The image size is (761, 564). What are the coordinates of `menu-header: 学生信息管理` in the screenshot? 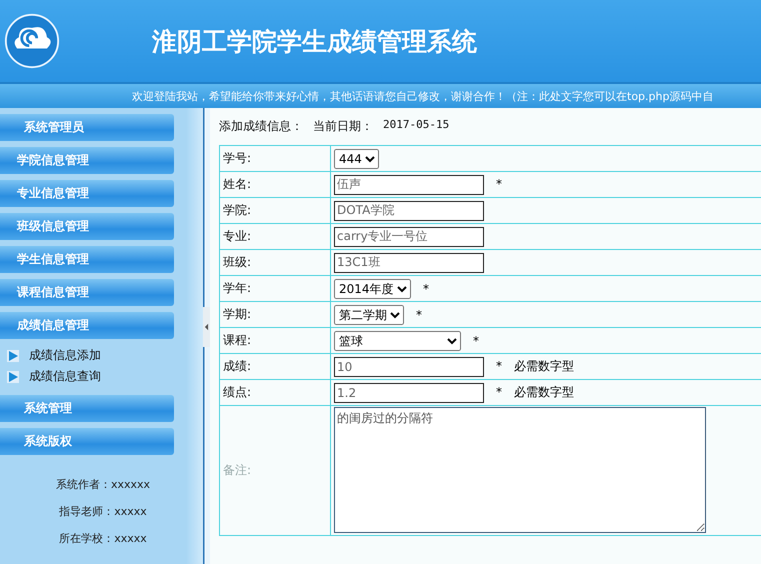 It's located at (87, 259).